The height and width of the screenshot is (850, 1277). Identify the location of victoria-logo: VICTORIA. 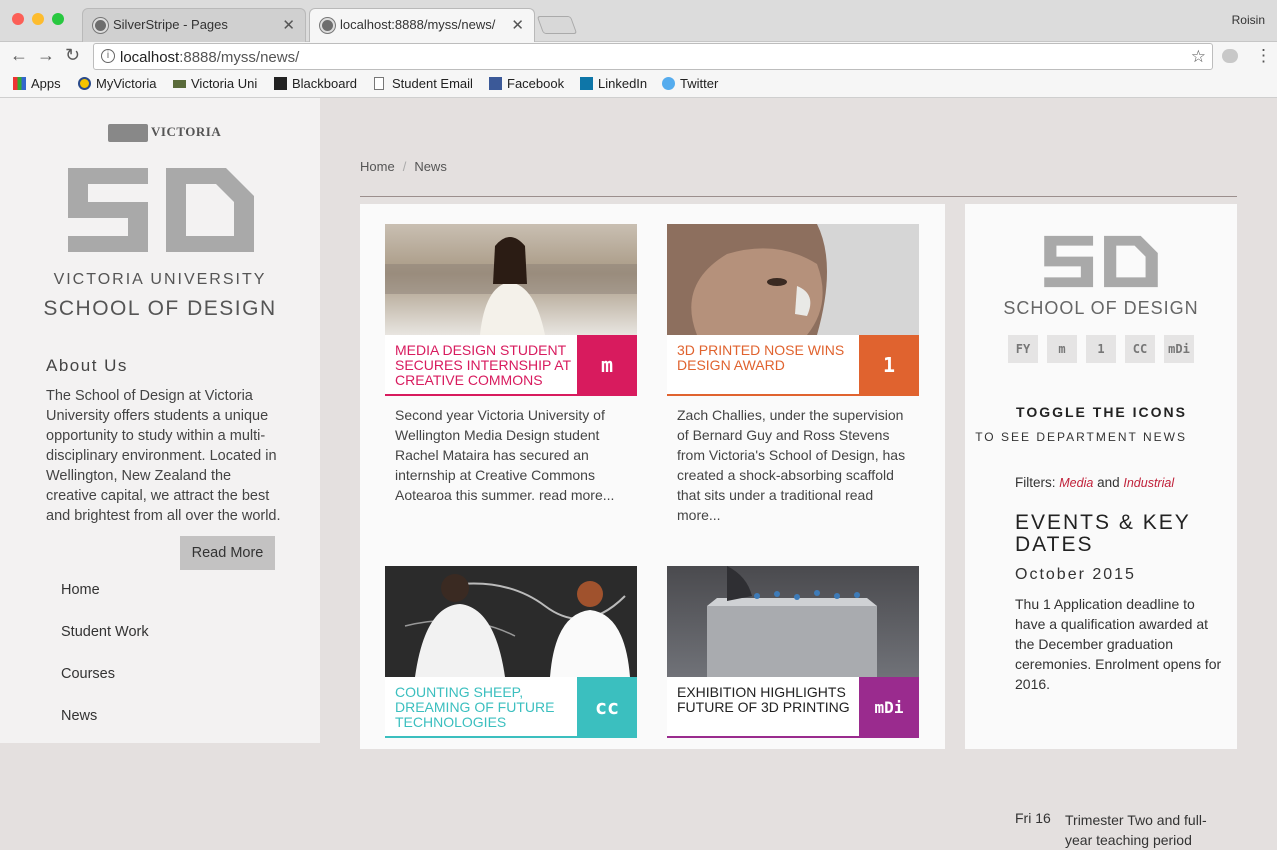
(164, 133).